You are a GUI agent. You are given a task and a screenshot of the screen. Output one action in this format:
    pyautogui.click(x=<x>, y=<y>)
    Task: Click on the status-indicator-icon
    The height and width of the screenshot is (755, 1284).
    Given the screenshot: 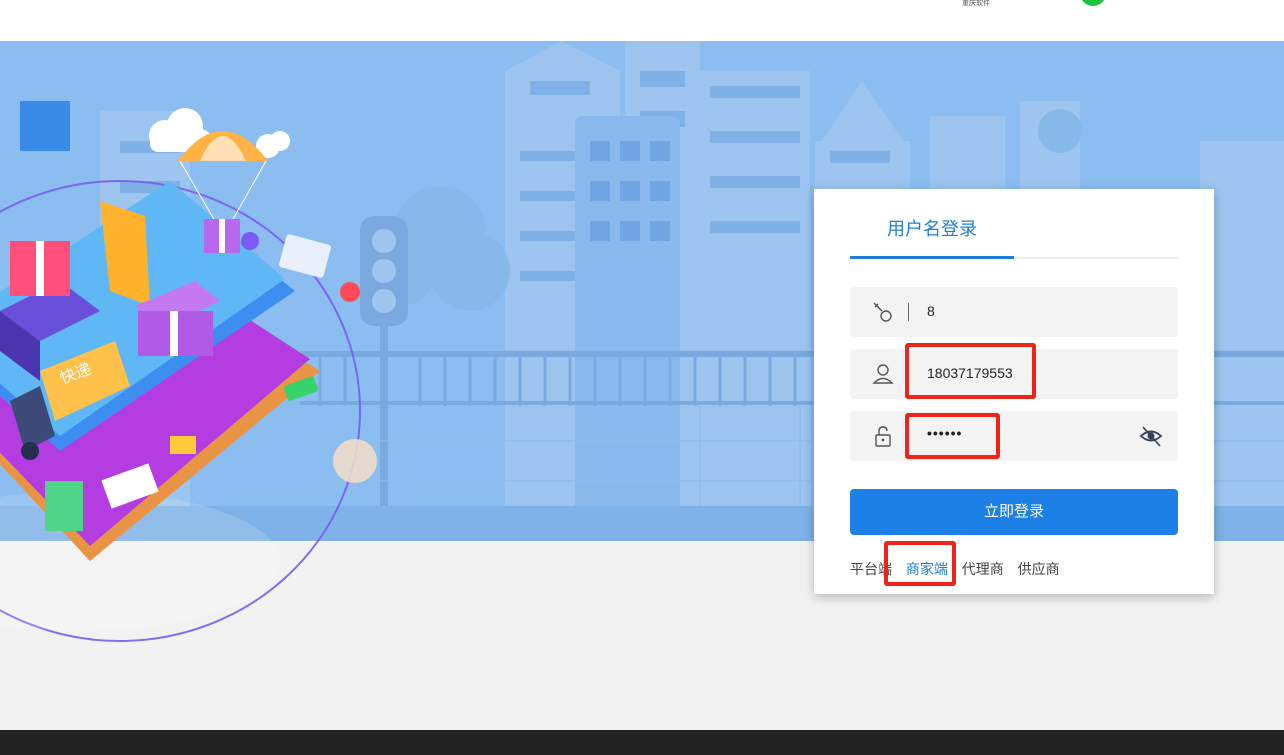 What is the action you would take?
    pyautogui.click(x=1093, y=3)
    